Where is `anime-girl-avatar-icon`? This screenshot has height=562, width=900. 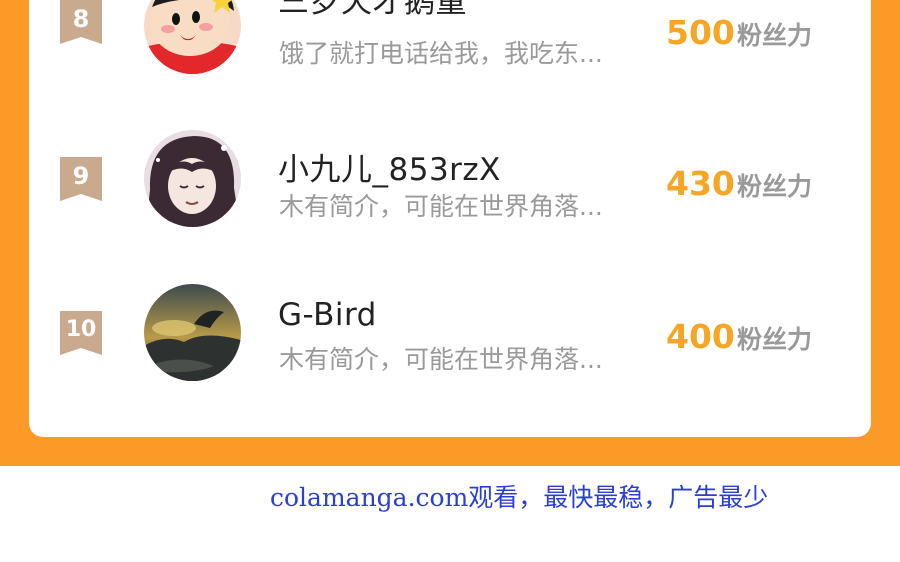
anime-girl-avatar-icon is located at coordinates (192, 178).